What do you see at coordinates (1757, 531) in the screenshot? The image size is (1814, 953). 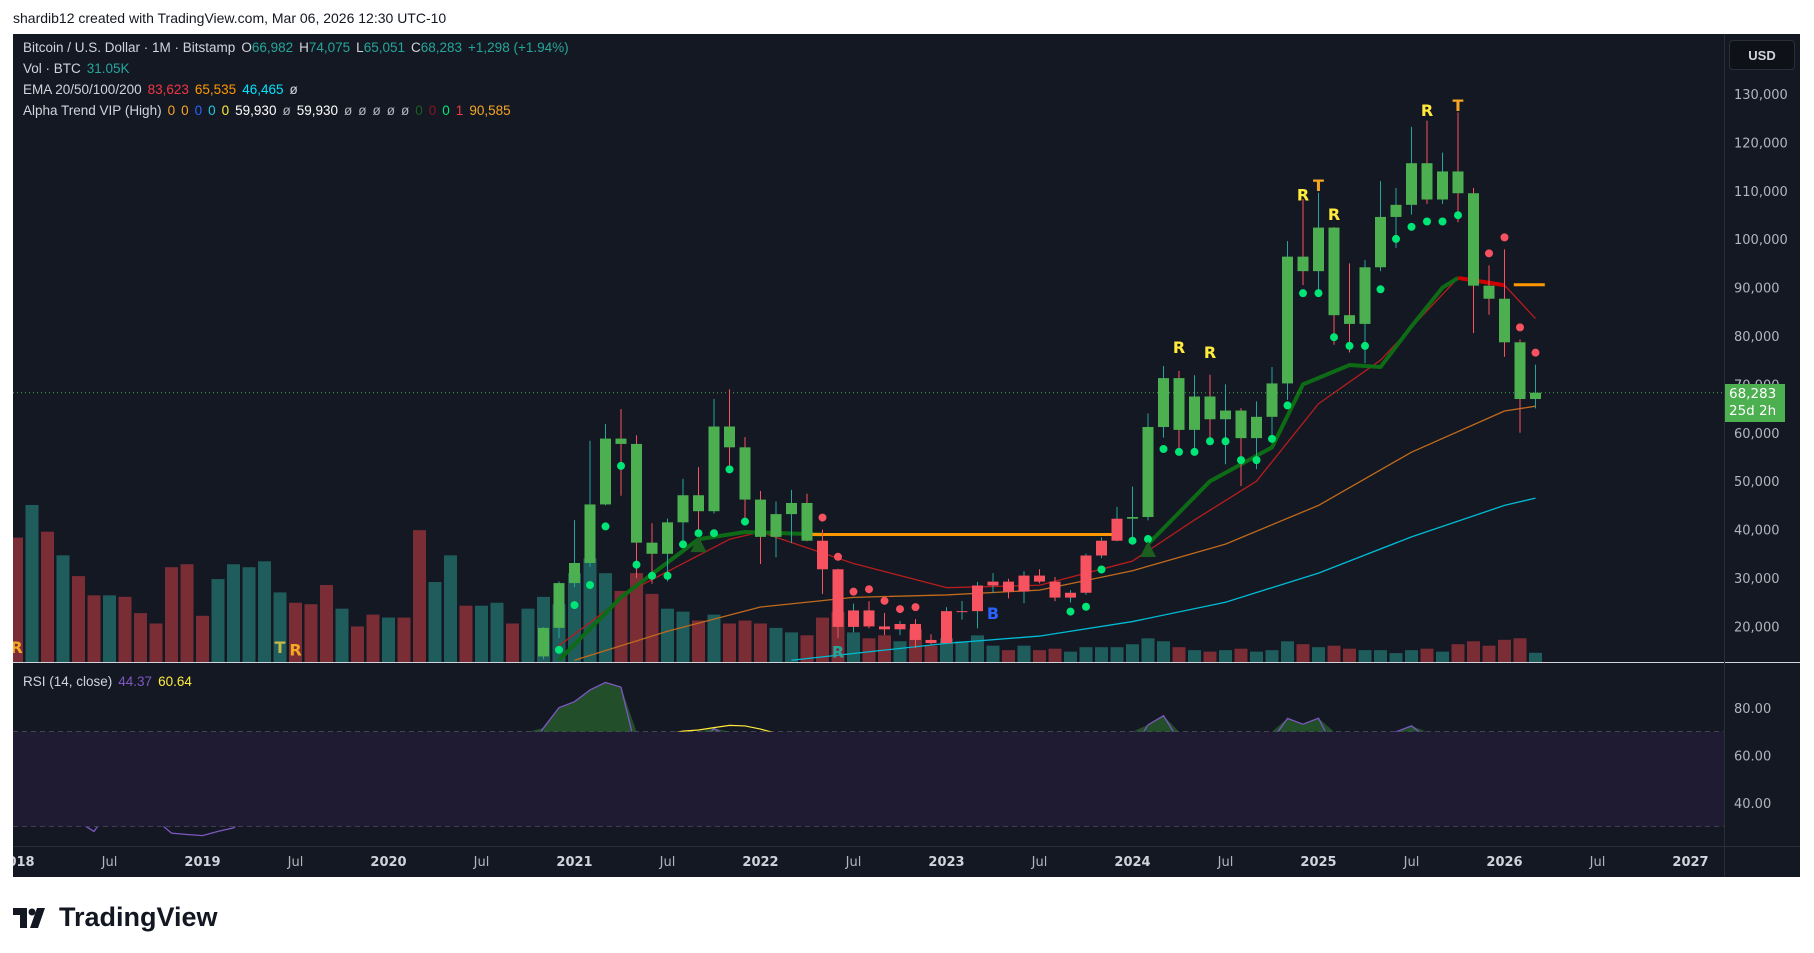 I see `price-tick-label: 40,000` at bounding box center [1757, 531].